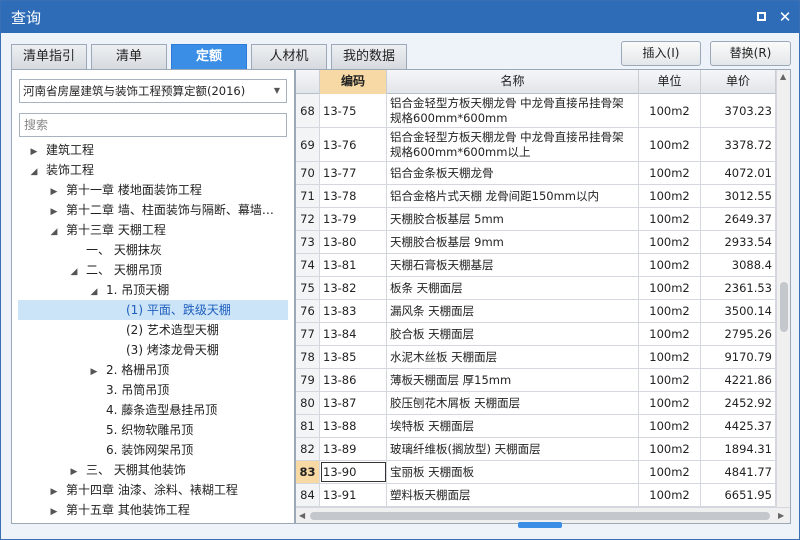 The image size is (800, 540). What do you see at coordinates (308, 288) in the screenshot?
I see `row-number: 75` at bounding box center [308, 288].